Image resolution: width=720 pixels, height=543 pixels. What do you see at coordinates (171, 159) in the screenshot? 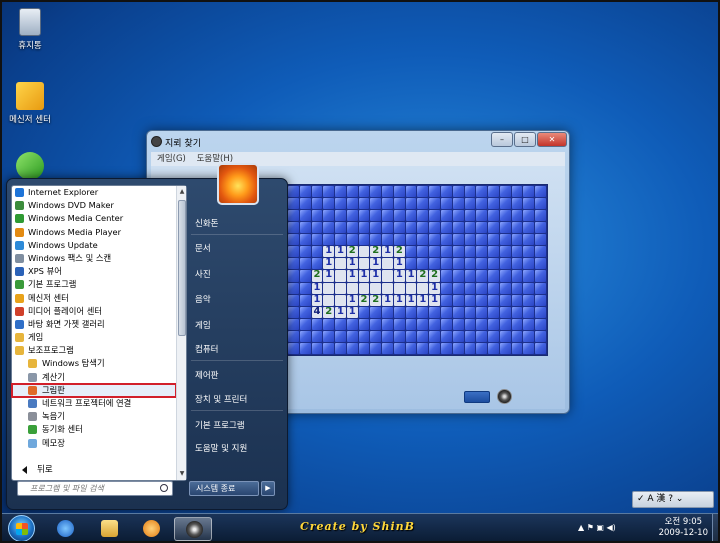
I see `menu-game: 게임(G)` at bounding box center [171, 159].